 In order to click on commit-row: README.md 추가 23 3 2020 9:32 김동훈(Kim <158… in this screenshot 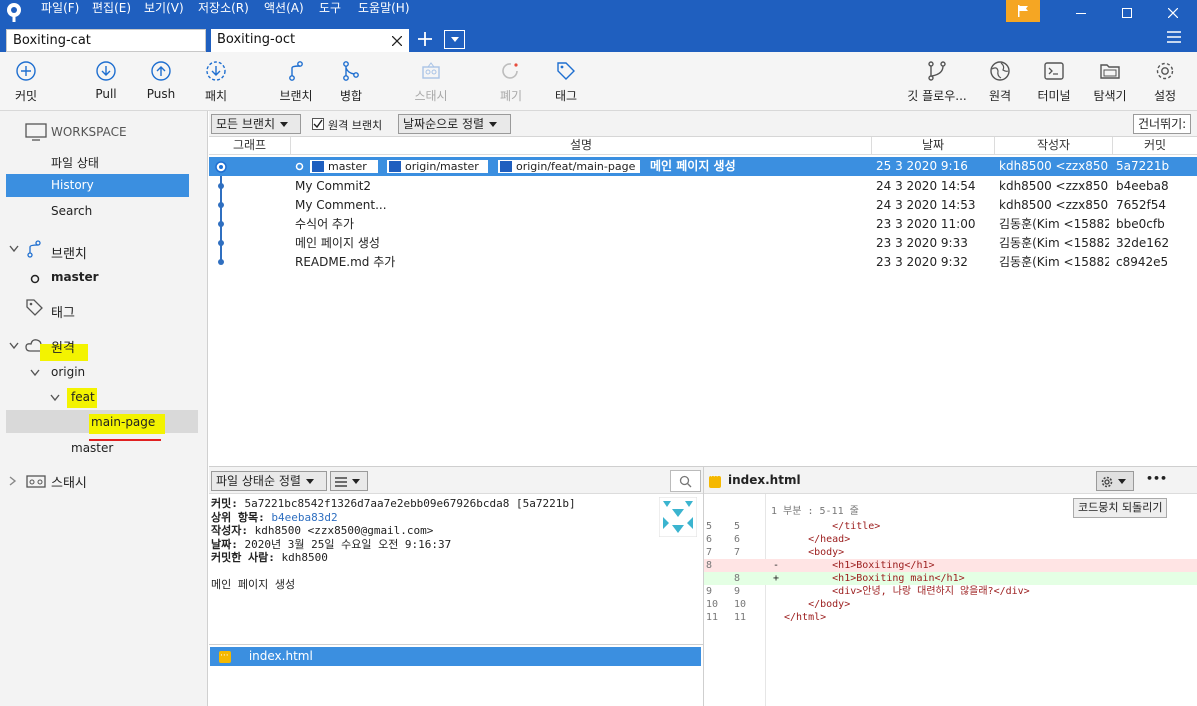, I will do `click(703, 262)`.